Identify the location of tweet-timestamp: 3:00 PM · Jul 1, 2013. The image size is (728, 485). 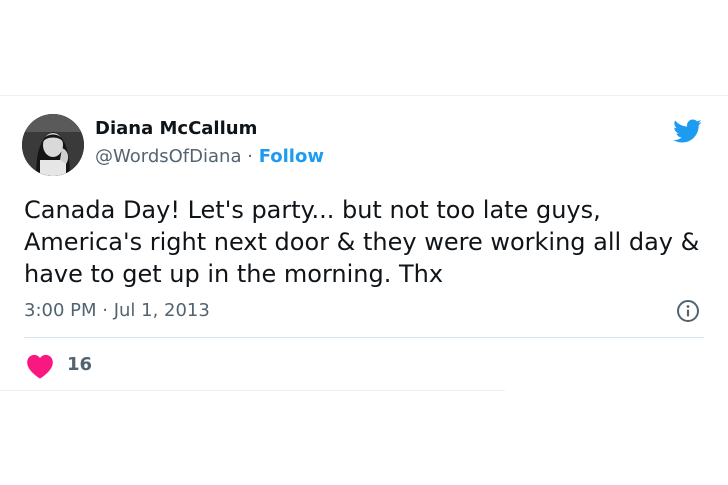
(117, 310).